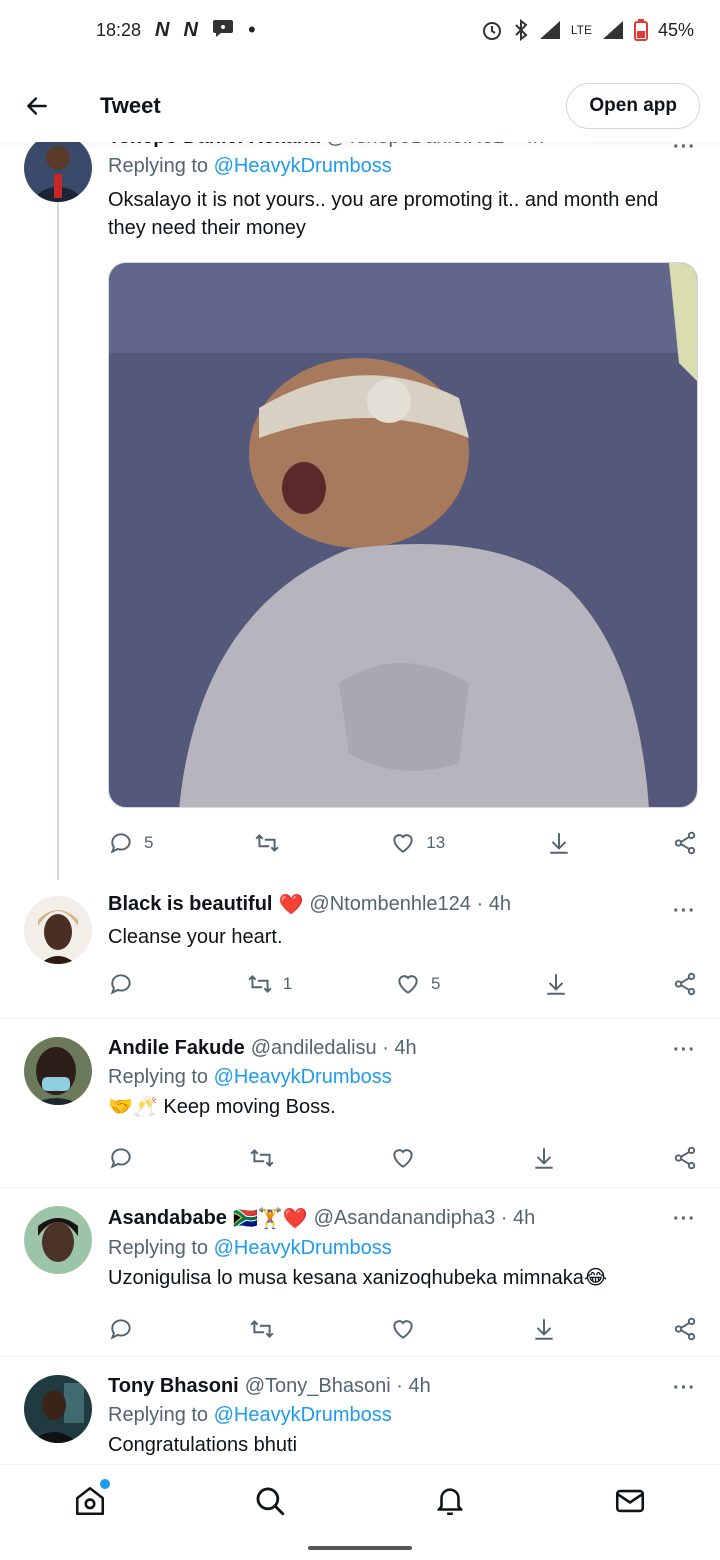 The width and height of the screenshot is (720, 1560). Describe the element at coordinates (403, 1107) in the screenshot. I see `tweet-text-line: 🤝🥂 Keep moving Boss.` at that location.